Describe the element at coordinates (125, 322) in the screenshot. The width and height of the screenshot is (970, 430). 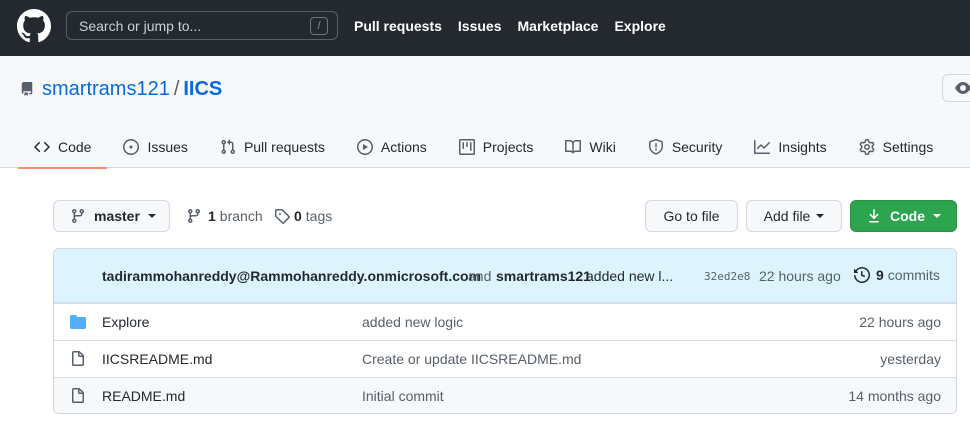
I see `file-name-link: Explore` at that location.